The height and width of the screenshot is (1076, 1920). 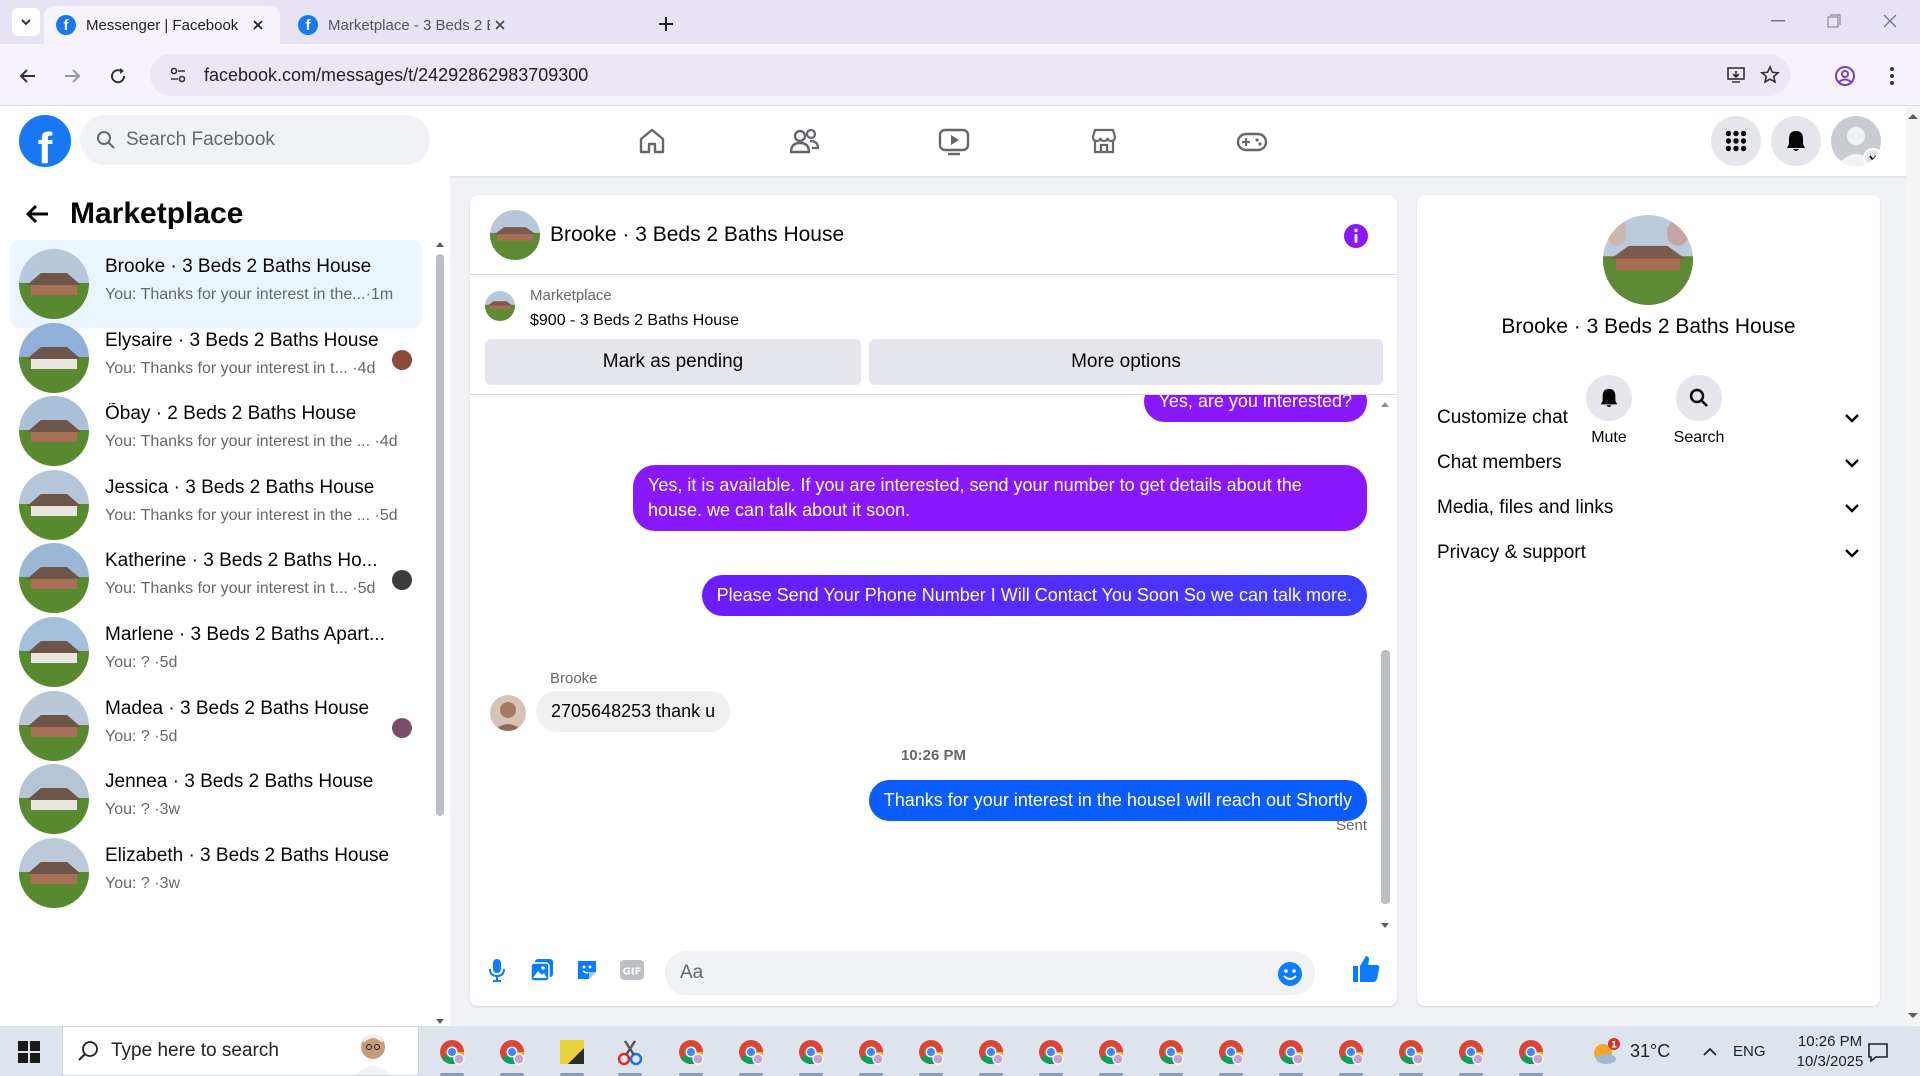 What do you see at coordinates (54, 504) in the screenshot?
I see `conversation-avatar` at bounding box center [54, 504].